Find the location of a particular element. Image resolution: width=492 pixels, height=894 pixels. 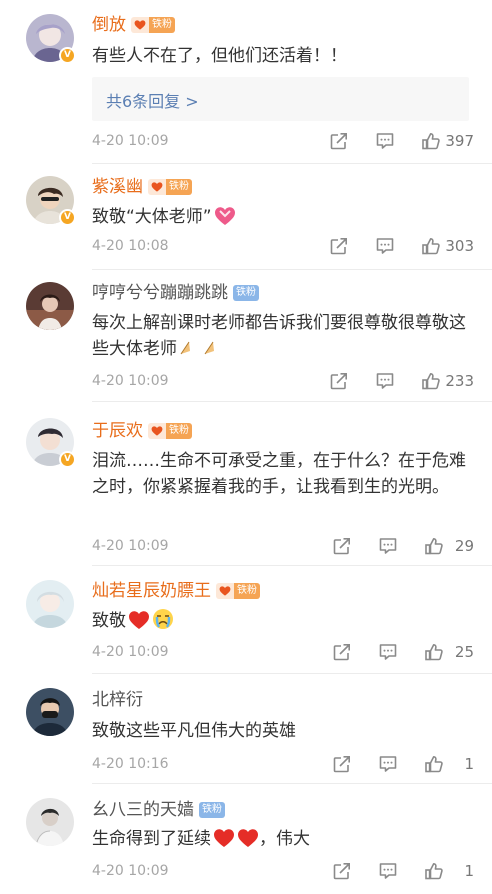

username: 于辰欢 is located at coordinates (117, 431).